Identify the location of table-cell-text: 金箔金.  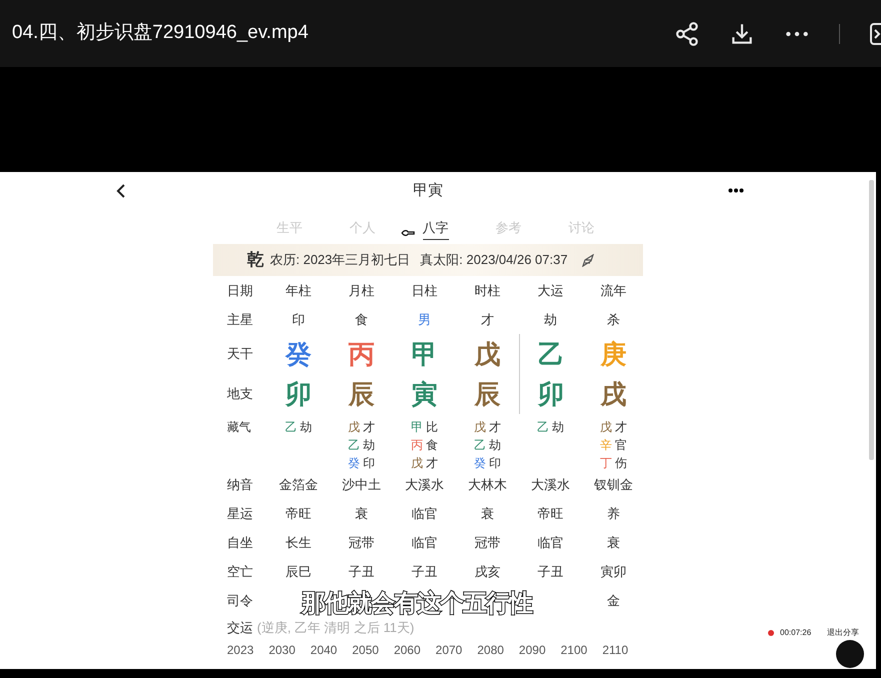
(298, 485).